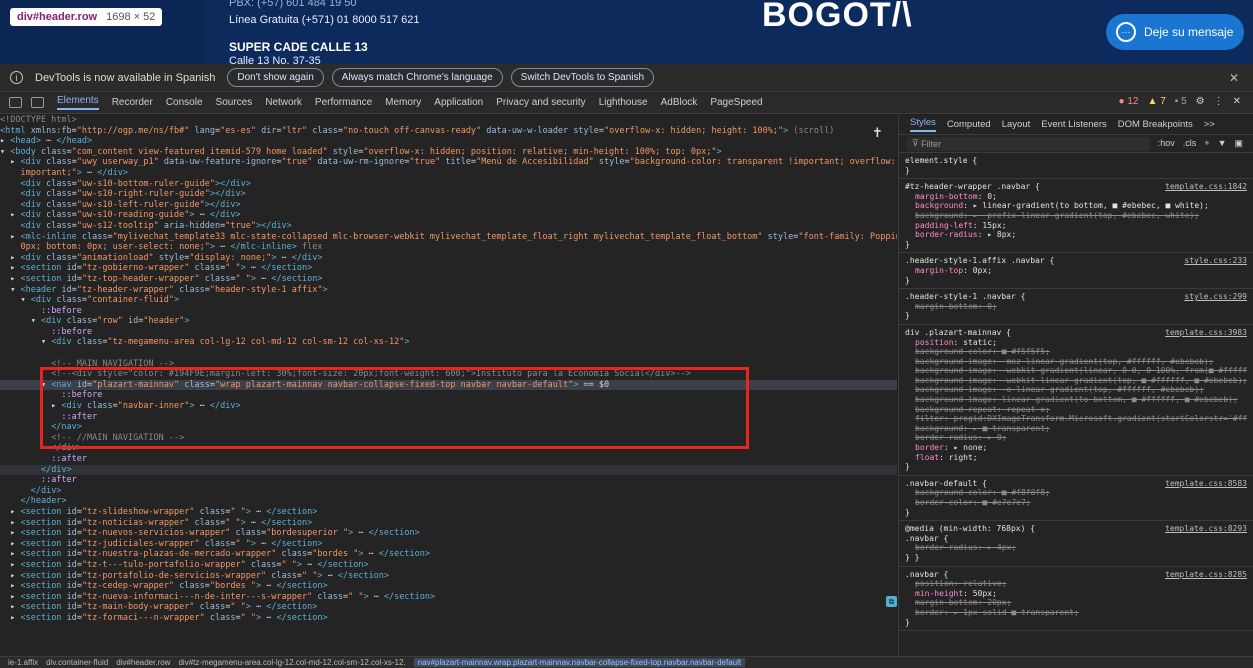 This screenshot has height=668, width=1253. What do you see at coordinates (1234, 78) in the screenshot?
I see `close-icon: ✕` at bounding box center [1234, 78].